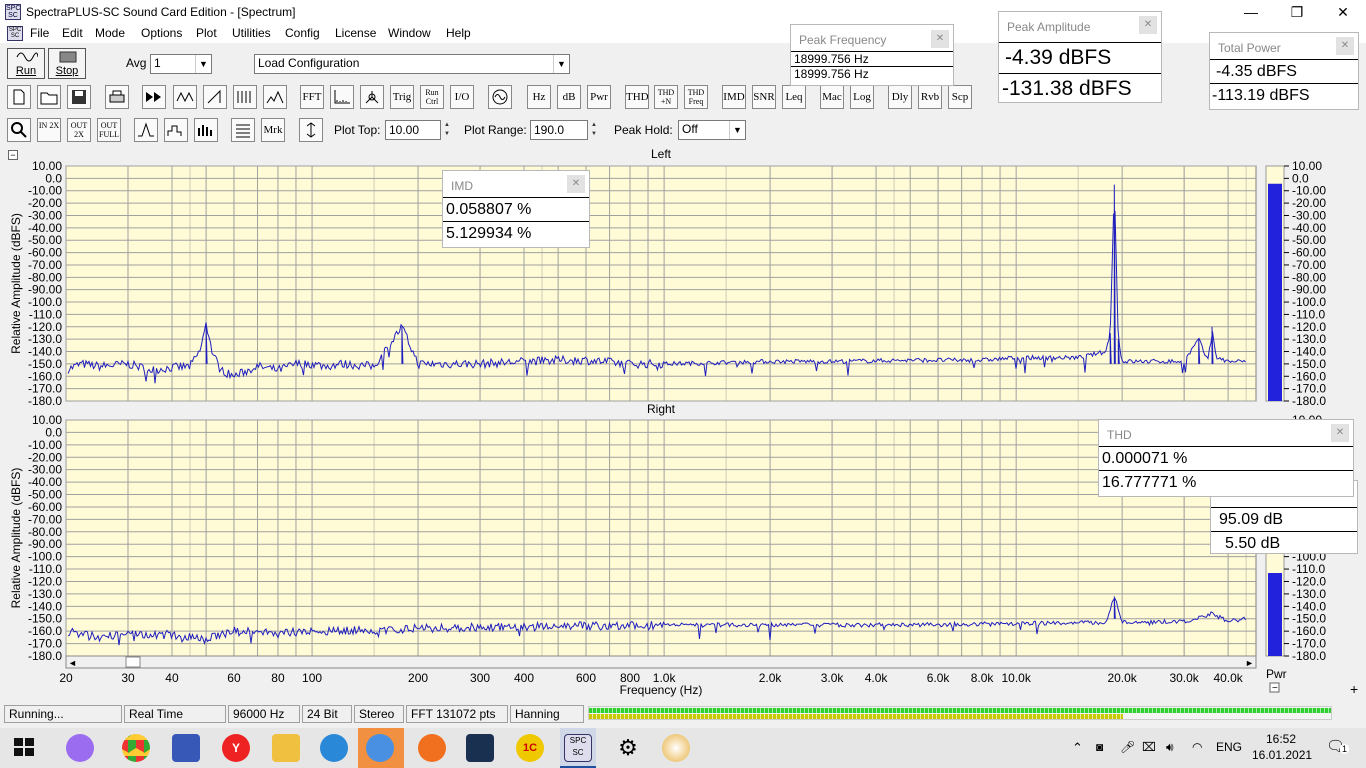 The image size is (1366, 768). What do you see at coordinates (1343, 12) in the screenshot?
I see `close-button: ✕` at bounding box center [1343, 12].